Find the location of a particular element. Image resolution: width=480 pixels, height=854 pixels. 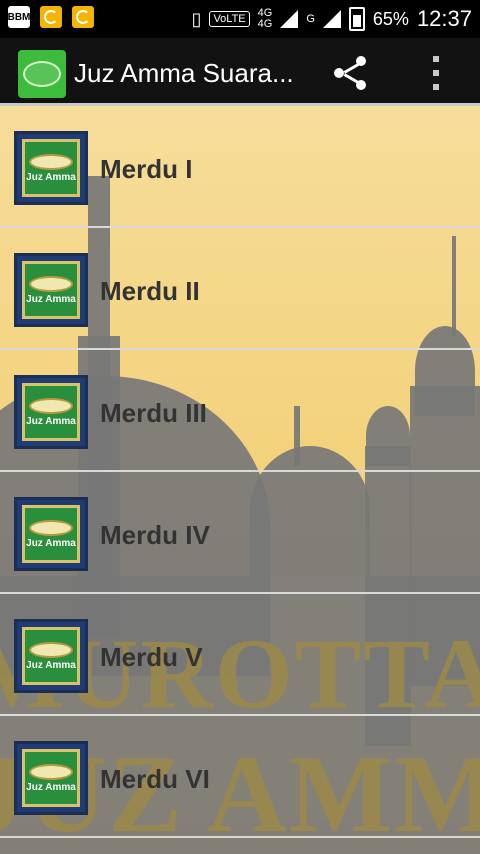

list-item: Juz Amma Merdu V is located at coordinates (240, 655).